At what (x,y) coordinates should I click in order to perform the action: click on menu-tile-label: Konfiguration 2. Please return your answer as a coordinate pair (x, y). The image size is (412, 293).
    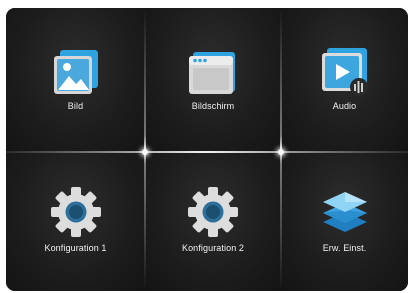
    Looking at the image, I should click on (213, 248).